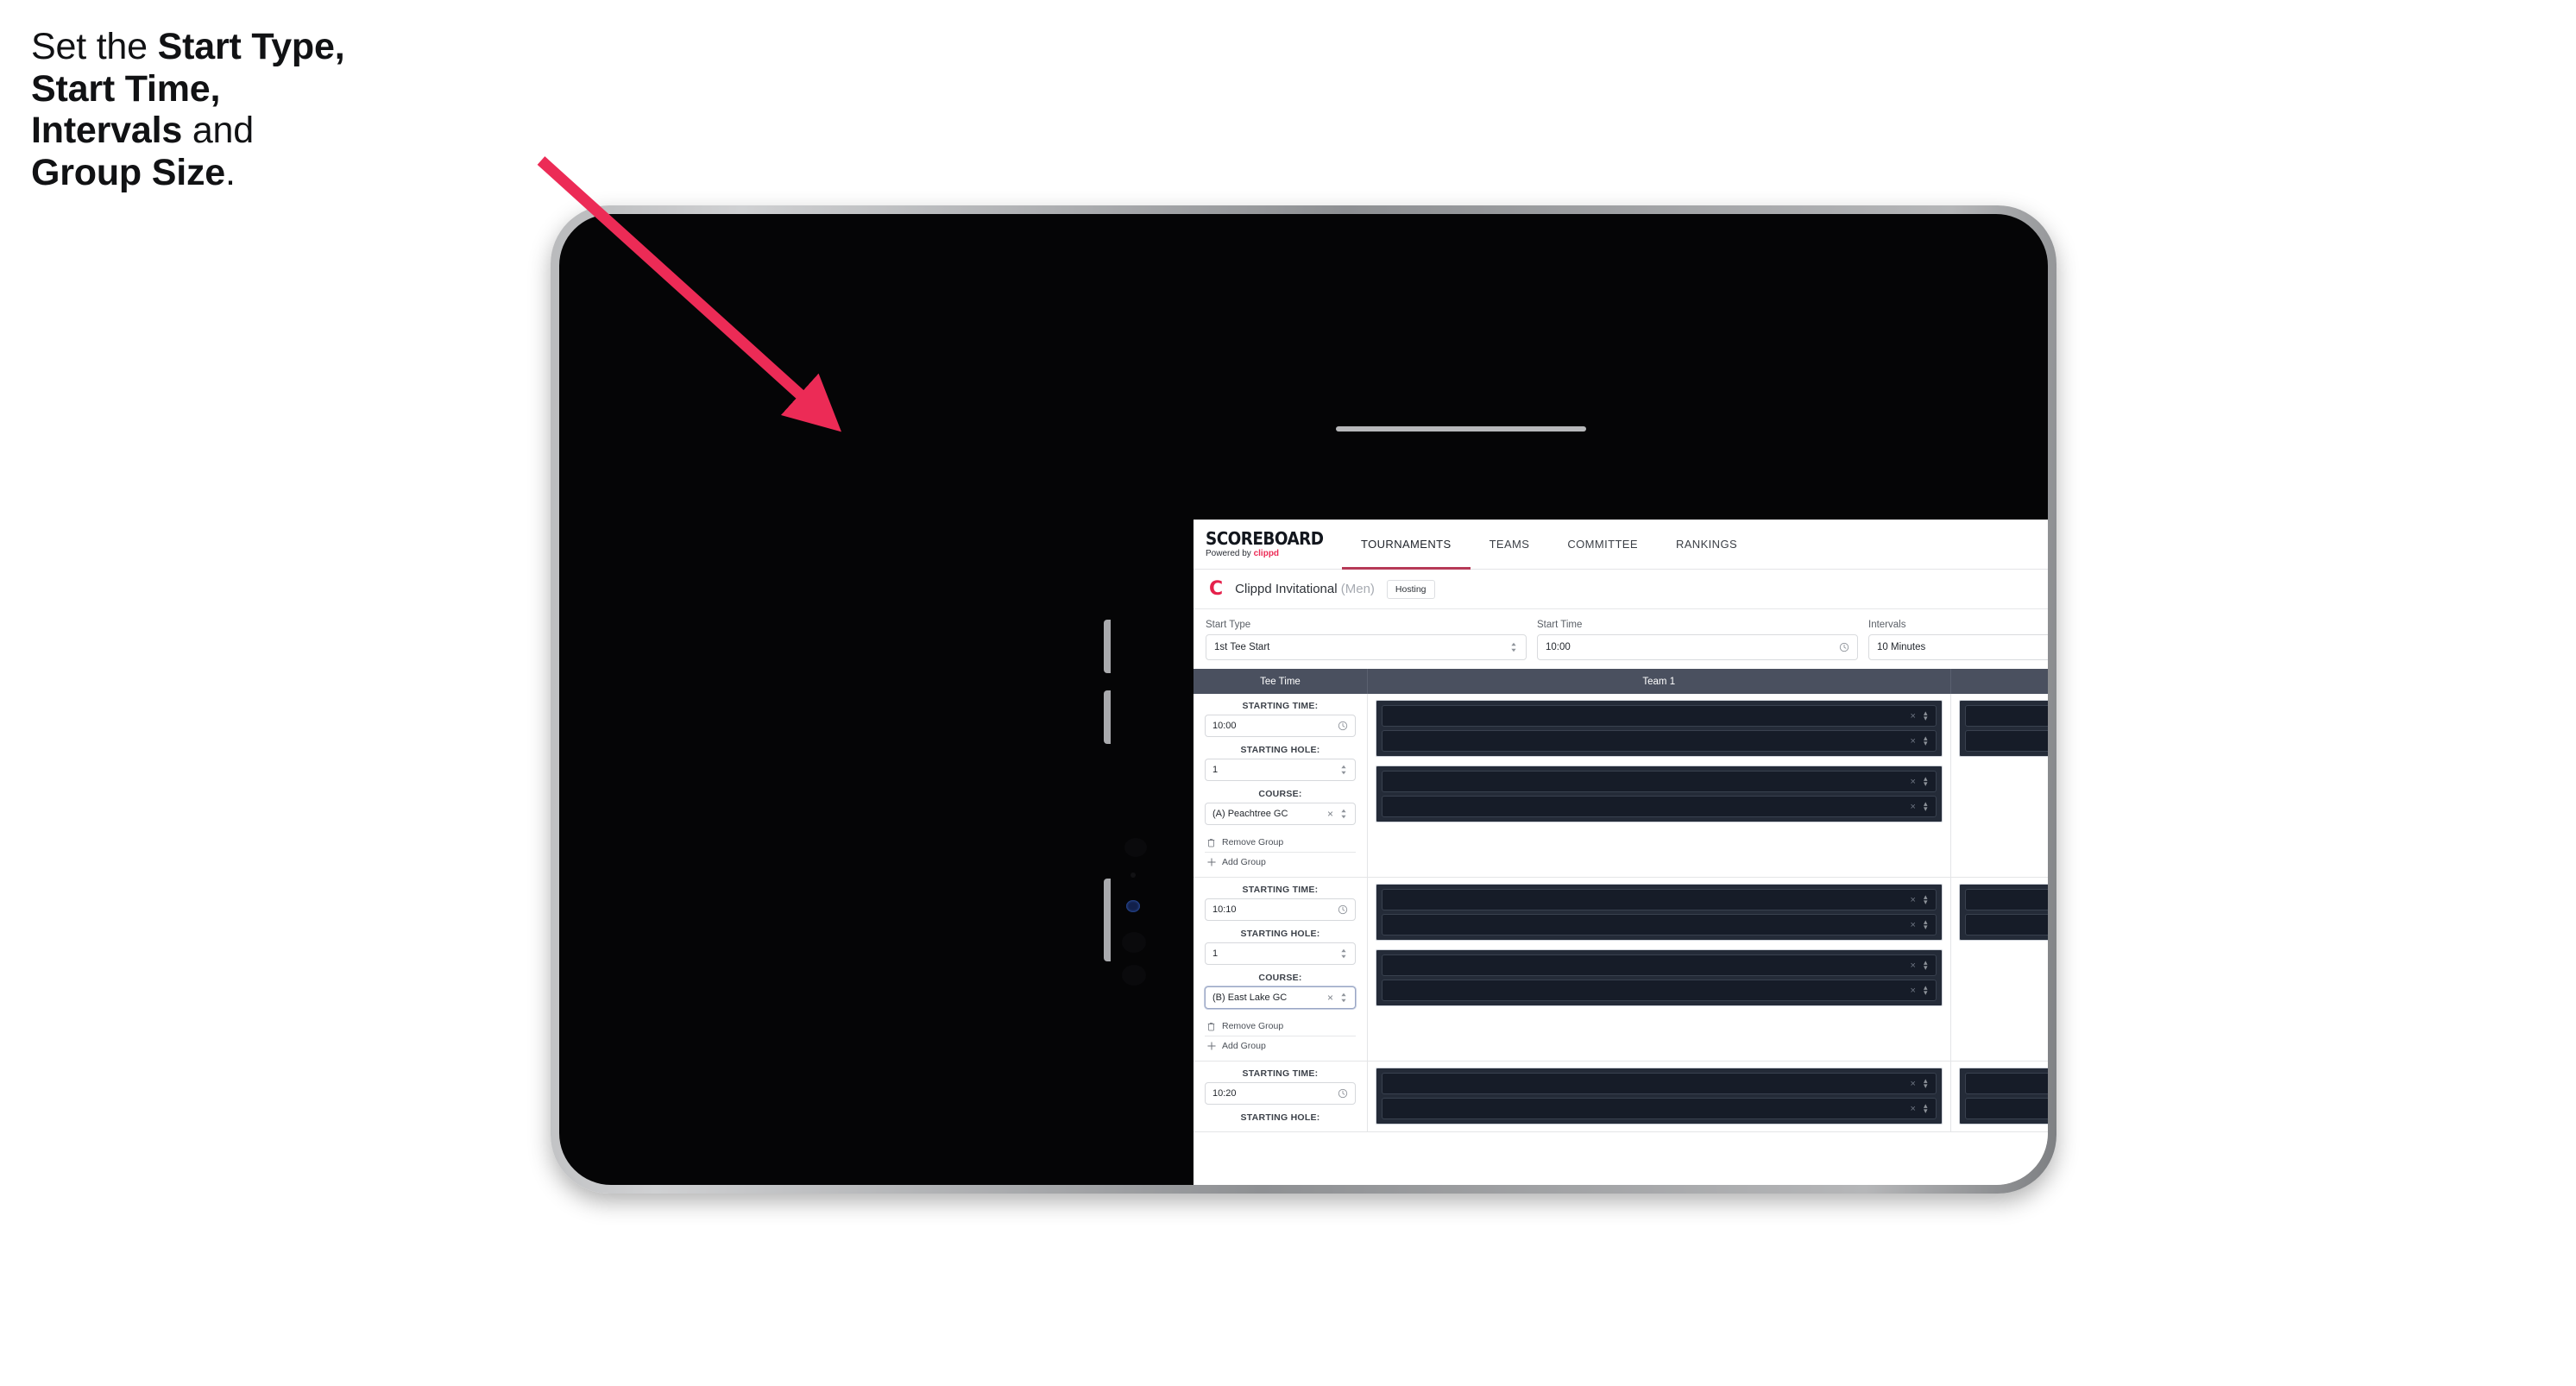  Describe the element at coordinates (1280, 998) in the screenshot. I see `course-select: (B) East Lake GC ×` at that location.